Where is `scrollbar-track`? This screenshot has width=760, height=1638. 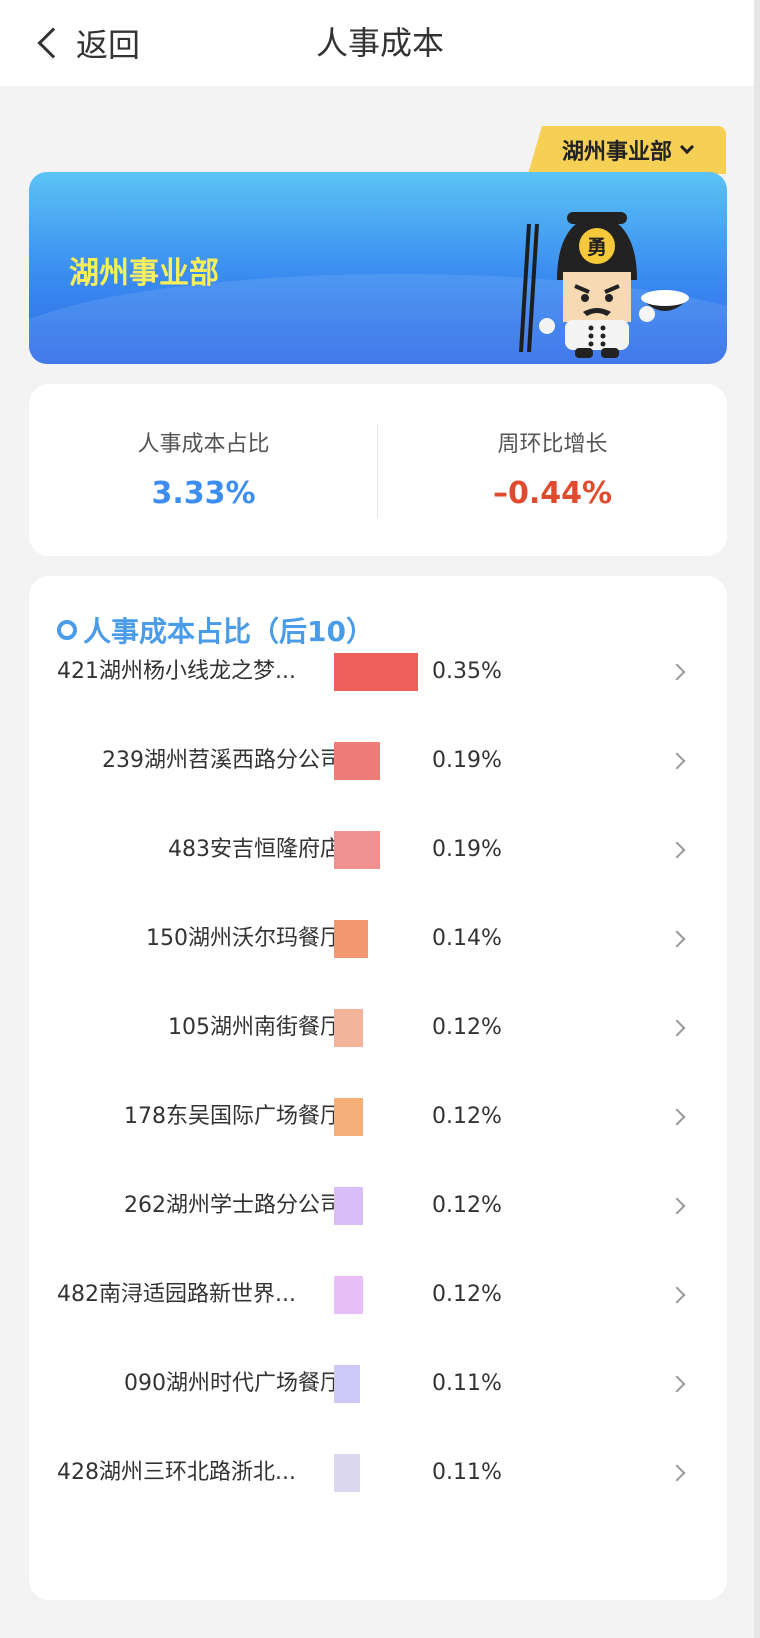
scrollbar-track is located at coordinates (757, 819).